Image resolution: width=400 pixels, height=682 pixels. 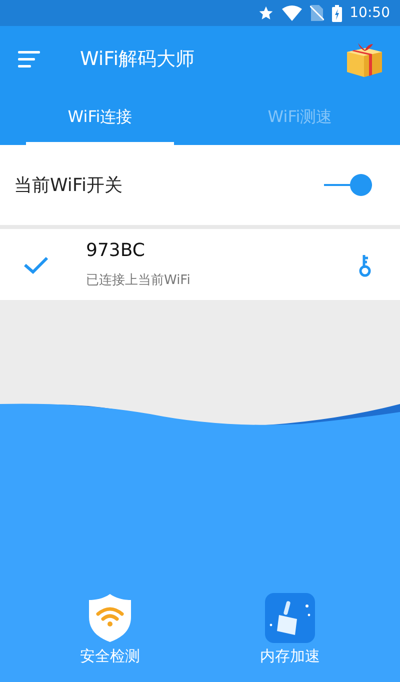 What do you see at coordinates (100, 118) in the screenshot?
I see `tab: WiFi连接` at bounding box center [100, 118].